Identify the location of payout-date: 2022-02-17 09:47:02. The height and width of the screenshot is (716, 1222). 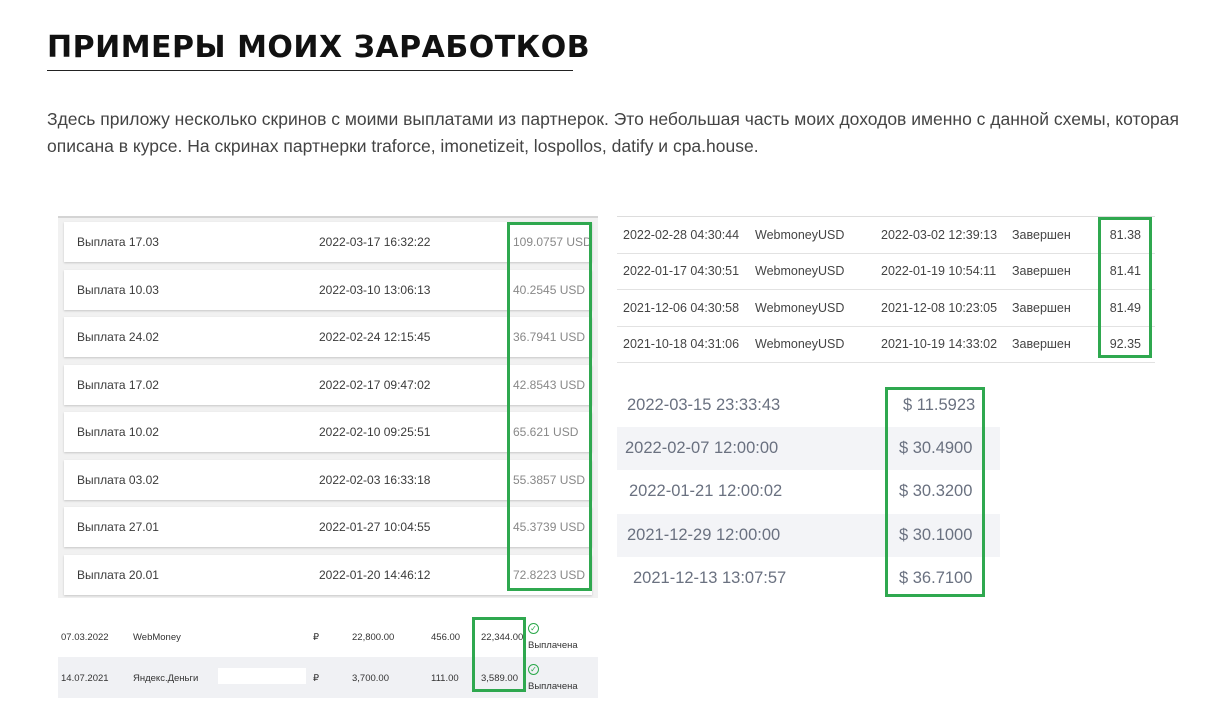
(375, 385).